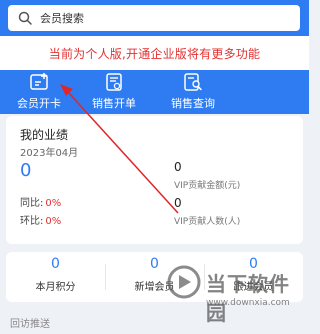 Image resolution: width=320 pixels, height=334 pixels. What do you see at coordinates (32, 221) in the screenshot?
I see `mom-label: 环比:` at bounding box center [32, 221].